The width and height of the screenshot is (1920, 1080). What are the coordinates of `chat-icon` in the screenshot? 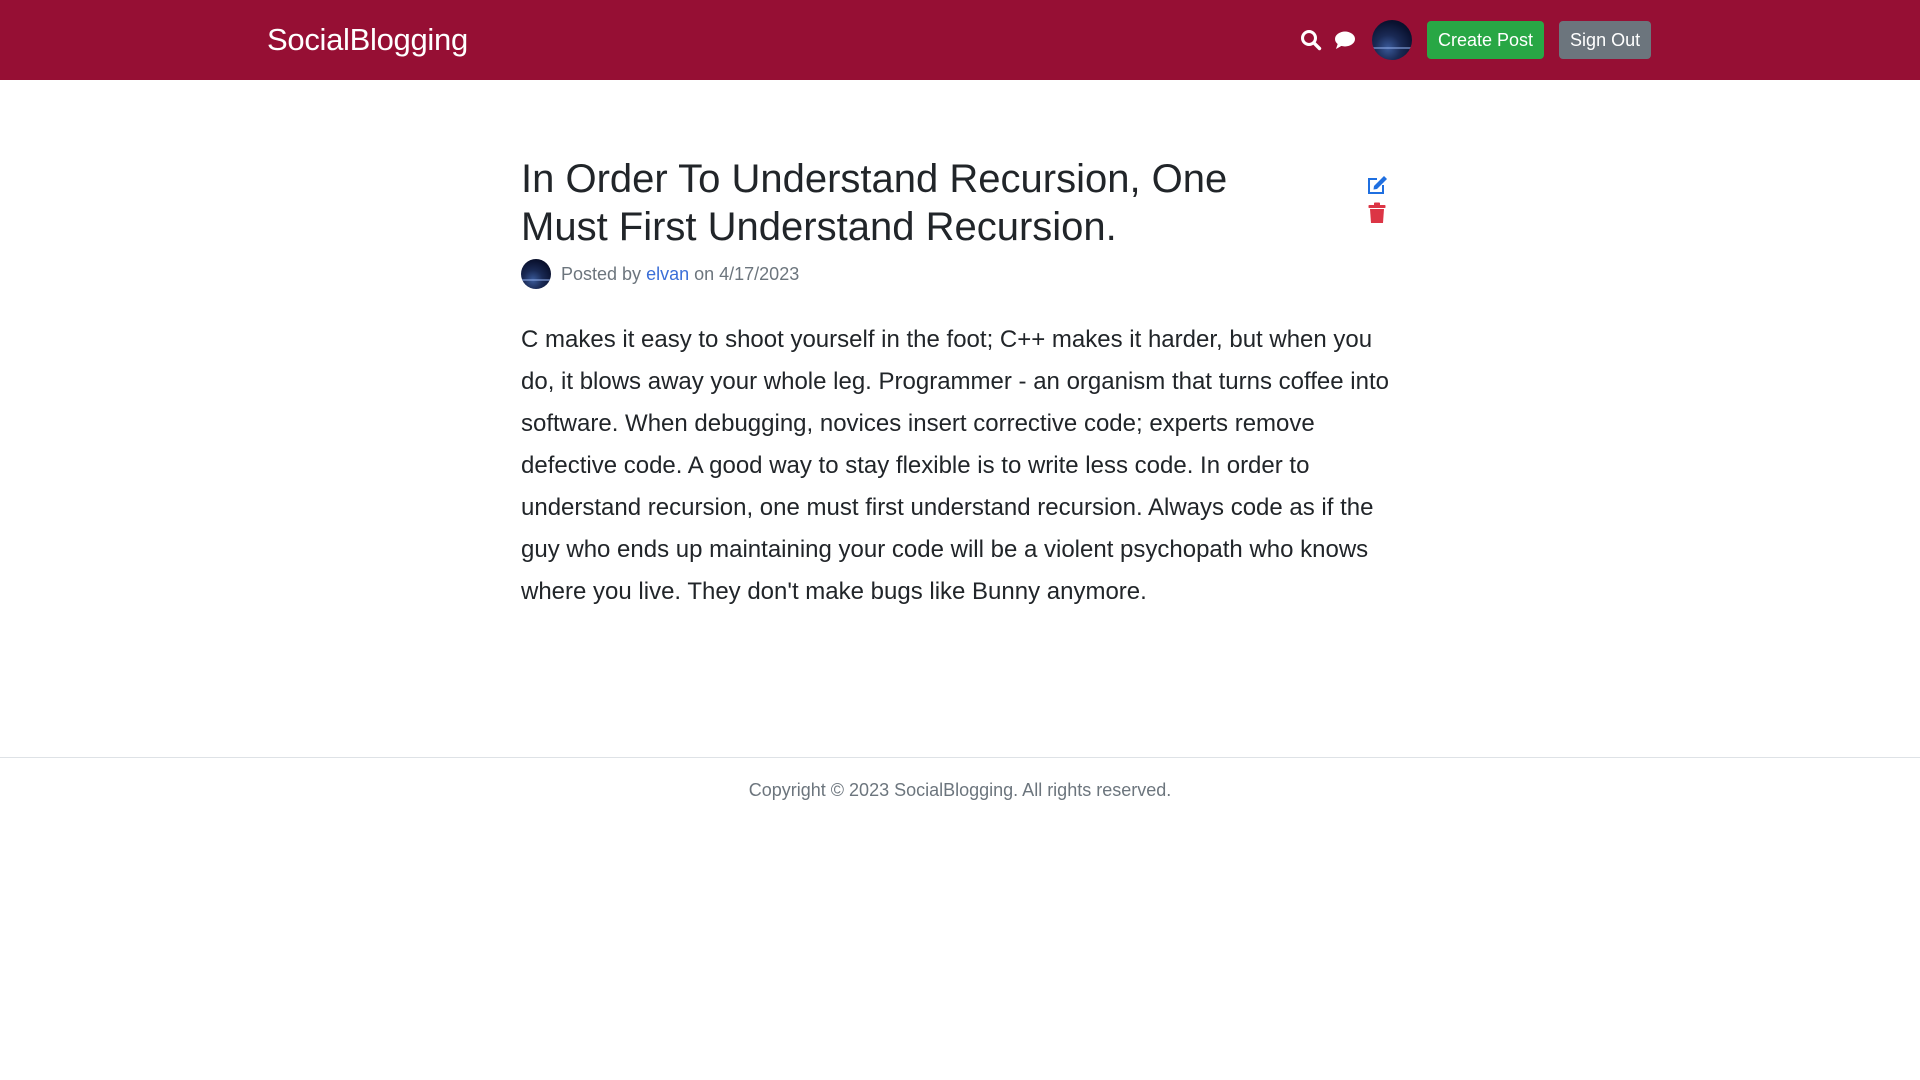 It's located at (1345, 40).